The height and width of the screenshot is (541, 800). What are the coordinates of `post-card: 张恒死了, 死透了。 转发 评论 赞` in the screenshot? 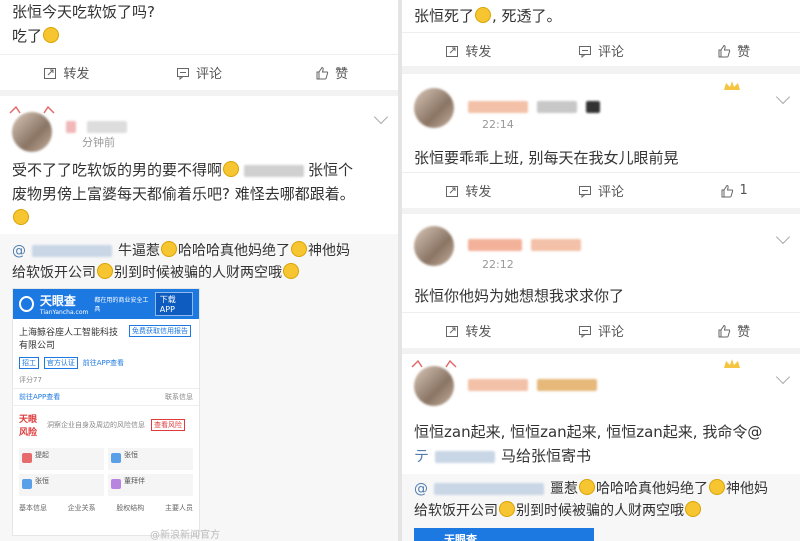 It's located at (601, 33).